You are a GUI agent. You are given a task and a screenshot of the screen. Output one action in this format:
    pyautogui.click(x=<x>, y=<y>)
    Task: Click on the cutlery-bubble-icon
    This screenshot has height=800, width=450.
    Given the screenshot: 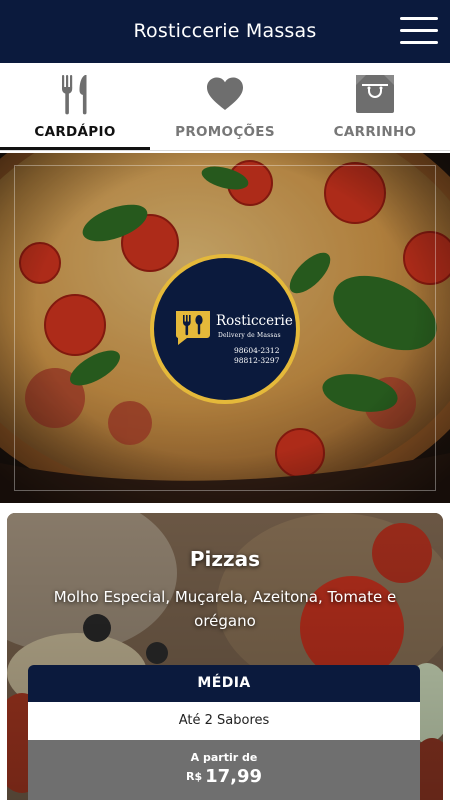 What is the action you would take?
    pyautogui.click(x=192, y=328)
    